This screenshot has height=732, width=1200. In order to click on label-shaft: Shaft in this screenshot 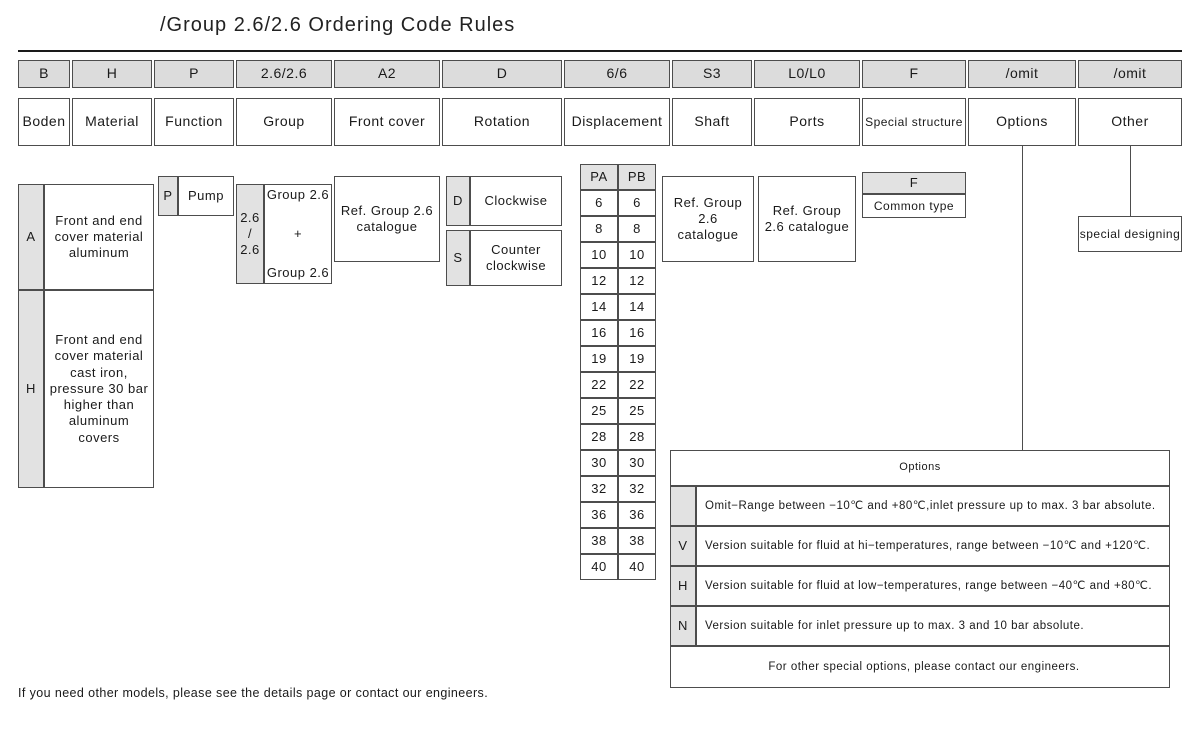, I will do `click(712, 122)`.